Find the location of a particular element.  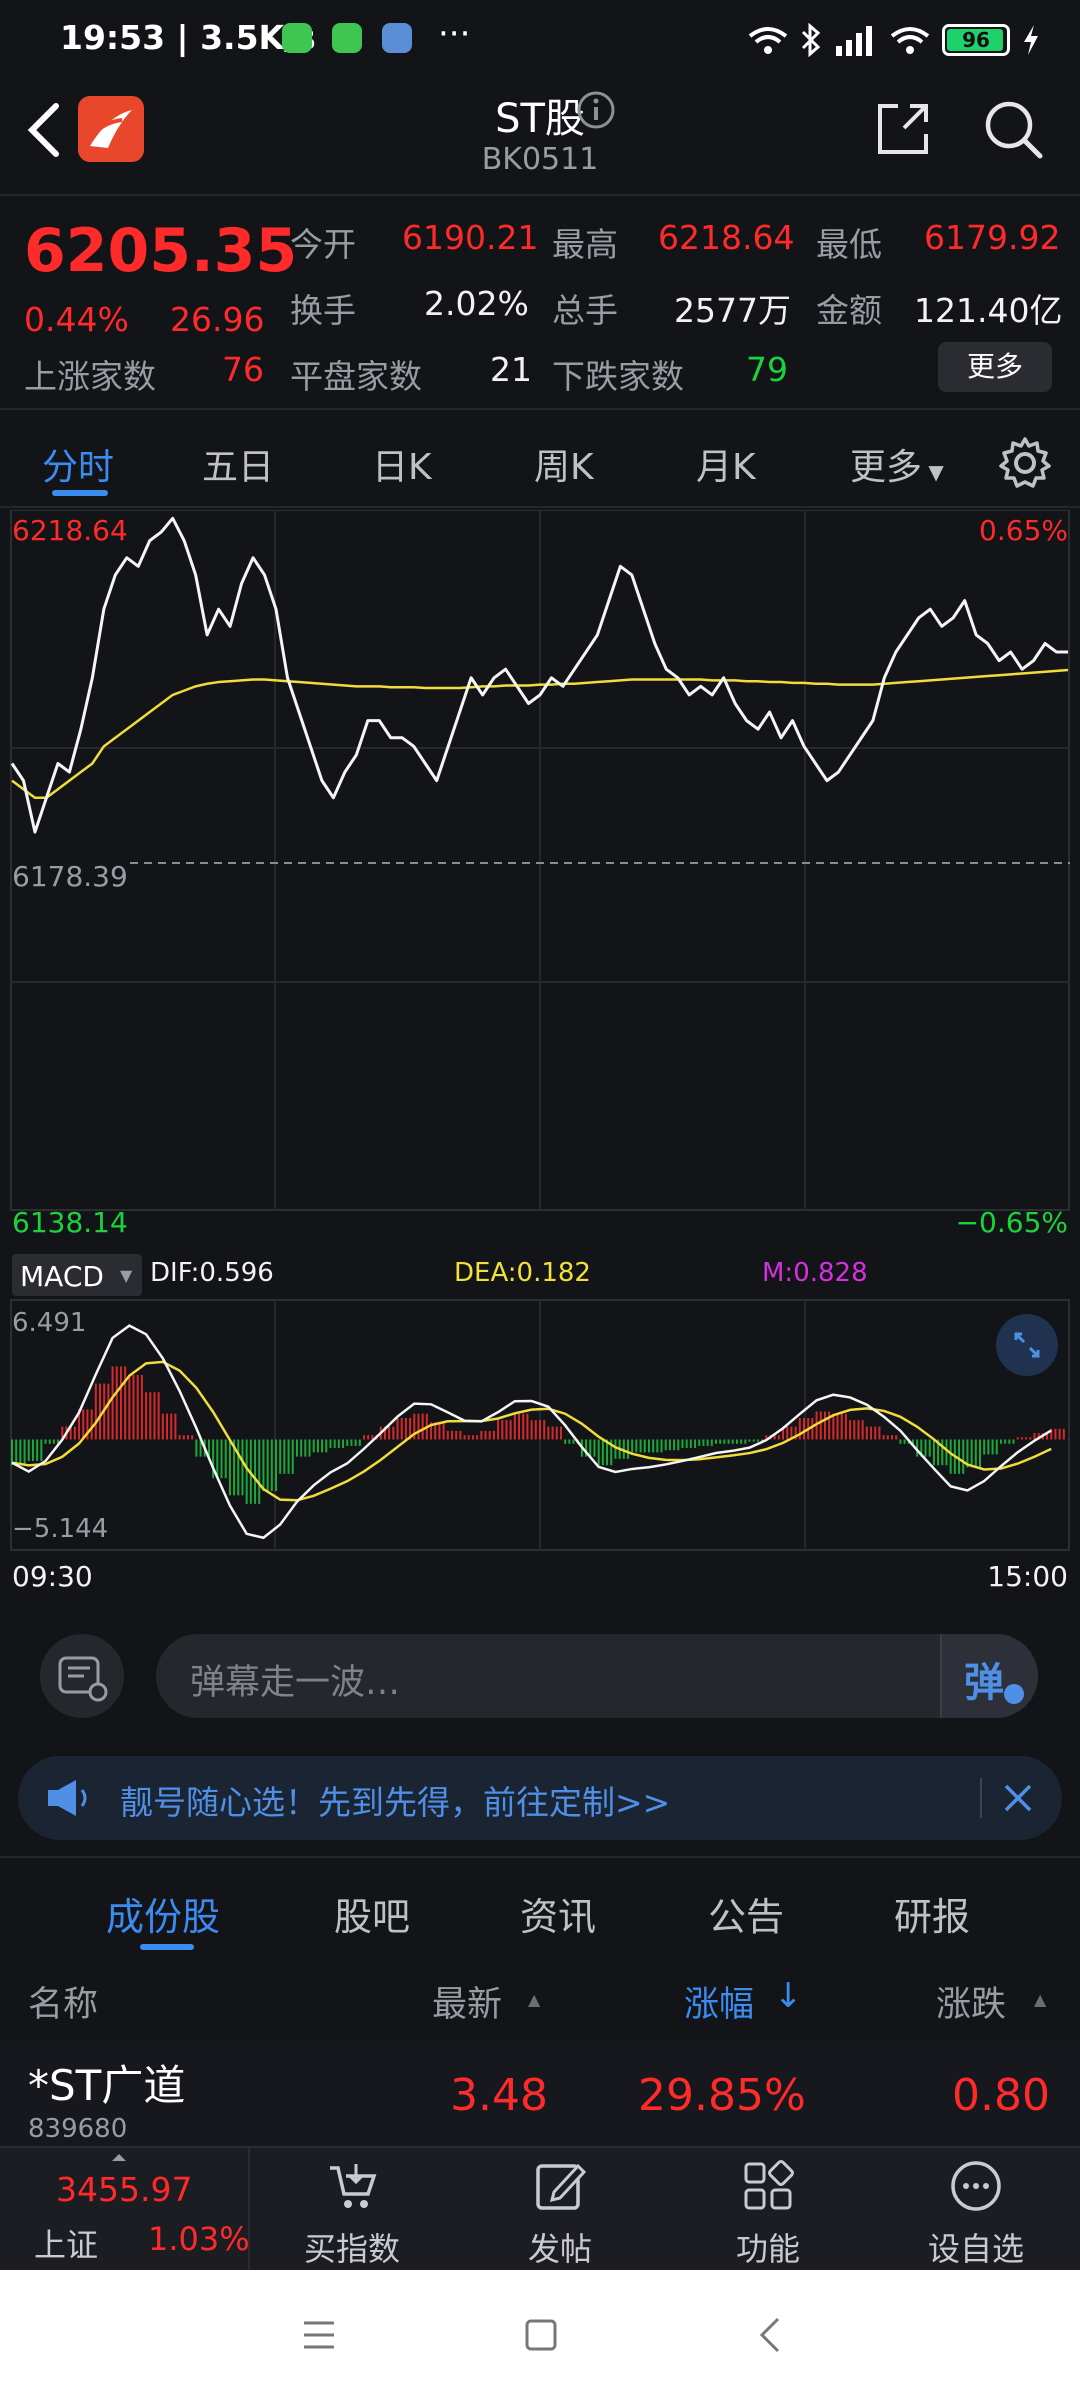

banner-divider is located at coordinates (981, 1798).